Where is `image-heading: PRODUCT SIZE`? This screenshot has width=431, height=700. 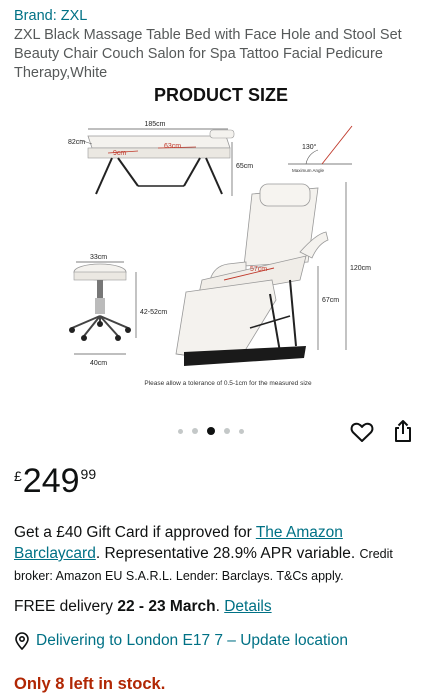
image-heading: PRODUCT SIZE is located at coordinates (221, 95).